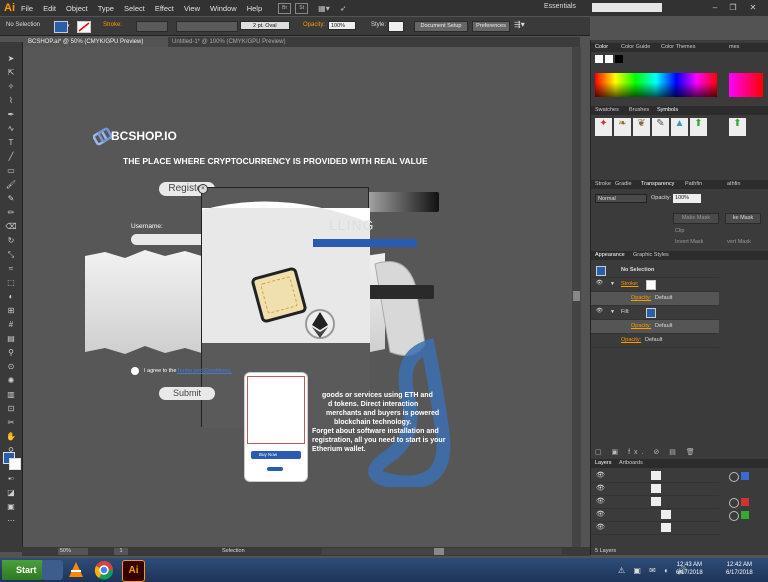 Image resolution: width=768 pixels, height=582 pixels. What do you see at coordinates (639, 110) in the screenshot?
I see `tab-brushes: Brushes` at bounding box center [639, 110].